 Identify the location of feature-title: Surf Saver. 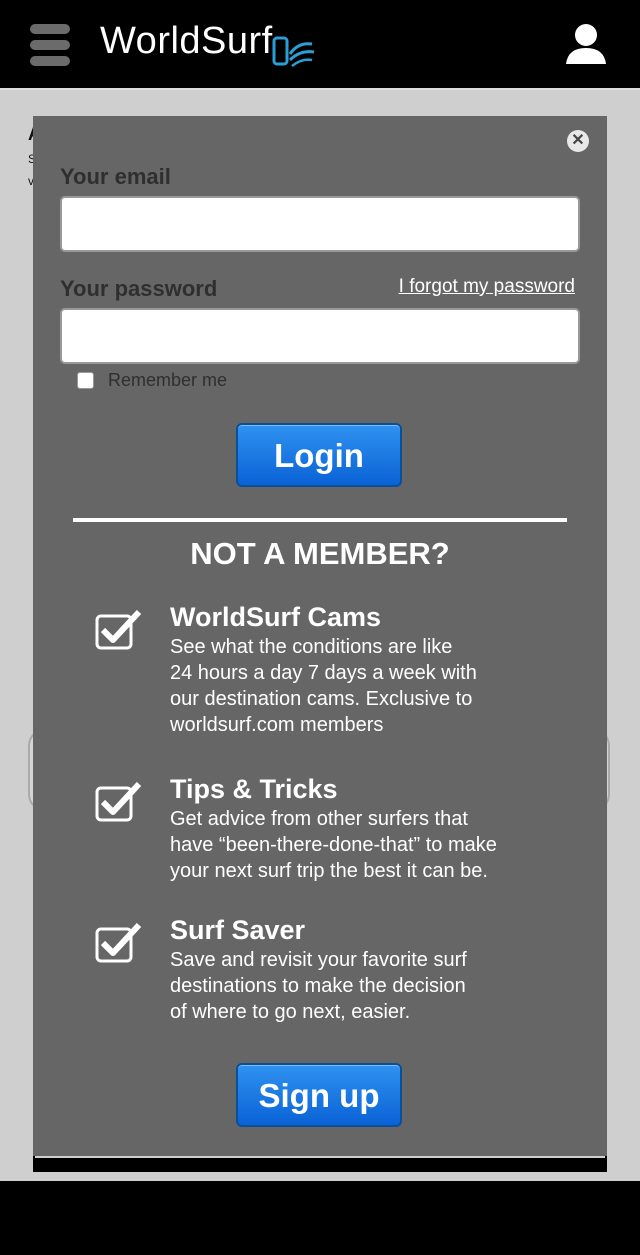
(238, 930).